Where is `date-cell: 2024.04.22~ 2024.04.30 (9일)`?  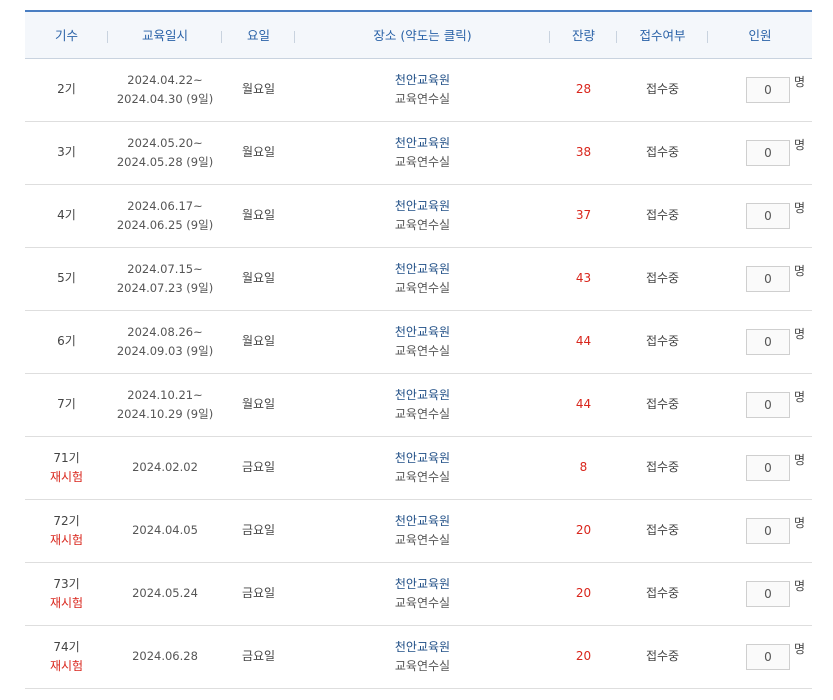
date-cell: 2024.04.22~ 2024.04.30 (9일) is located at coordinates (165, 89).